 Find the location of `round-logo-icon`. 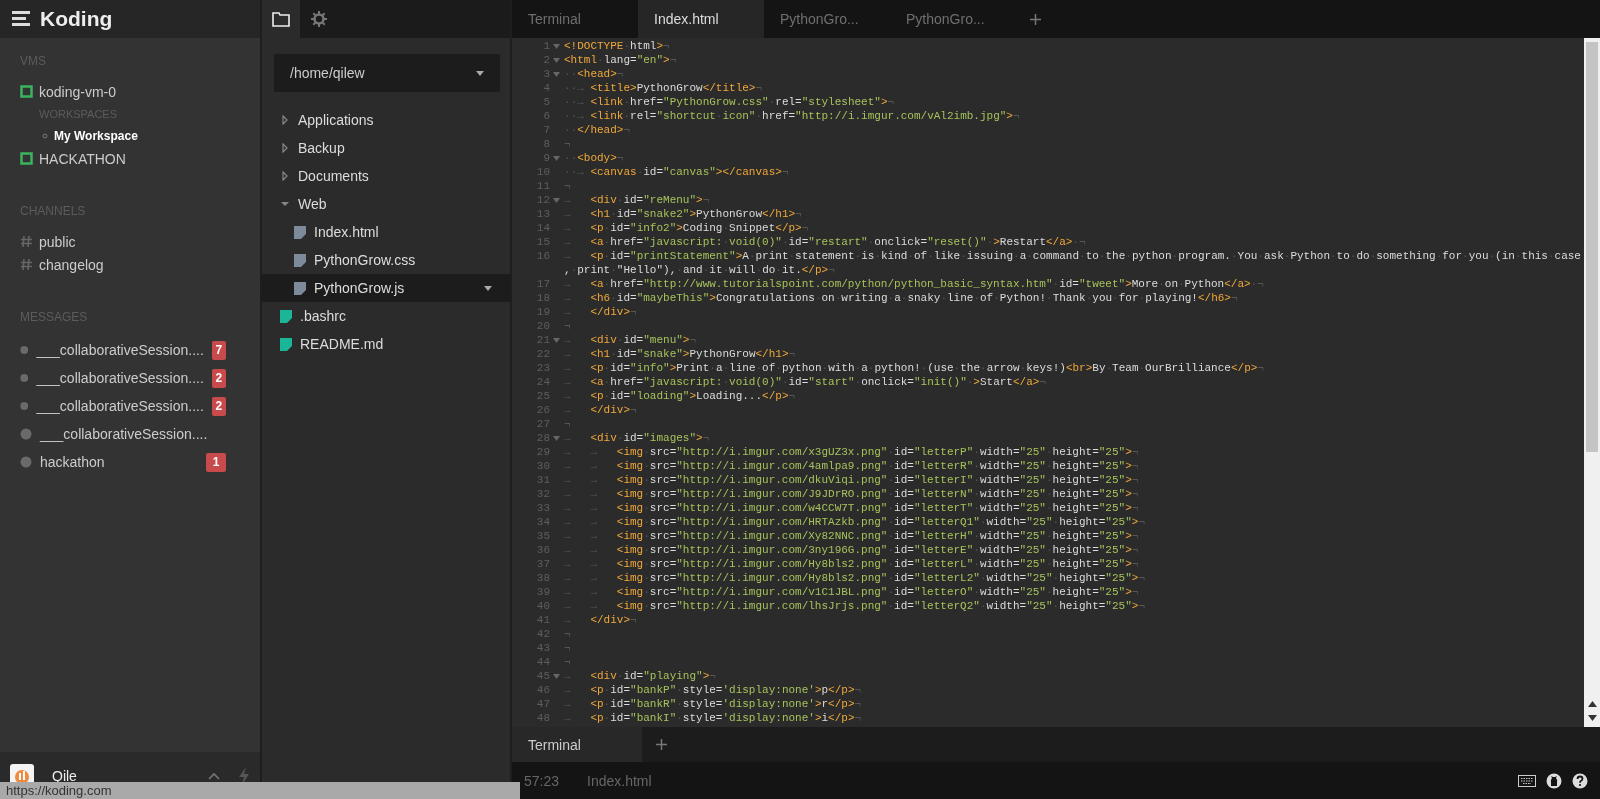

round-logo-icon is located at coordinates (1554, 780).